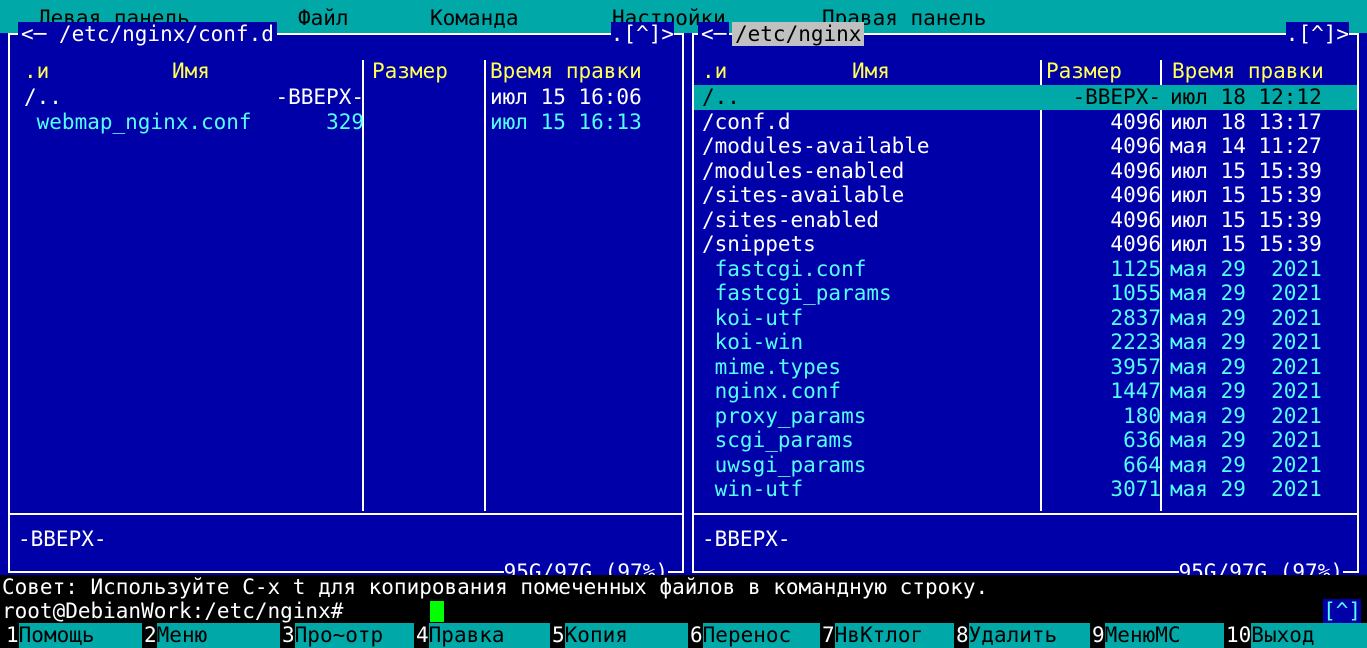 This screenshot has width=1367, height=648. What do you see at coordinates (1158, 635) in the screenshot?
I see `fkey-9: 9МенюMC` at bounding box center [1158, 635].